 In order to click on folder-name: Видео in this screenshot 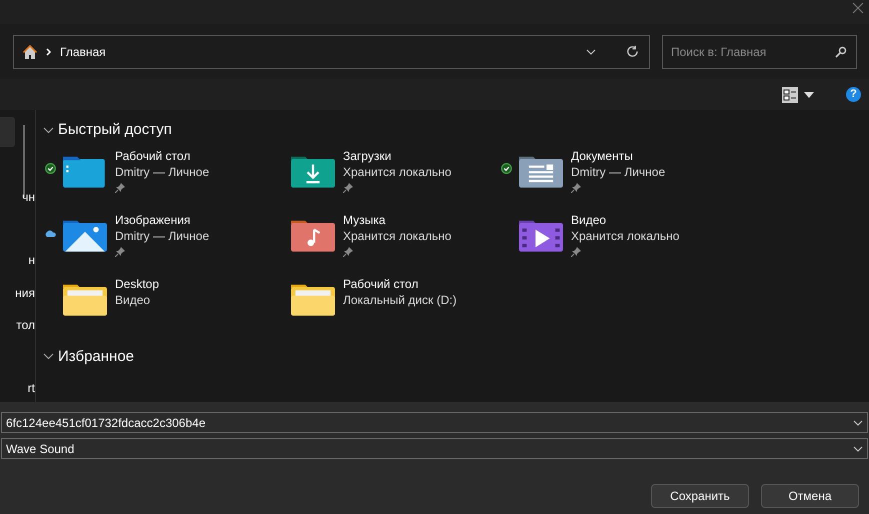, I will do `click(625, 220)`.